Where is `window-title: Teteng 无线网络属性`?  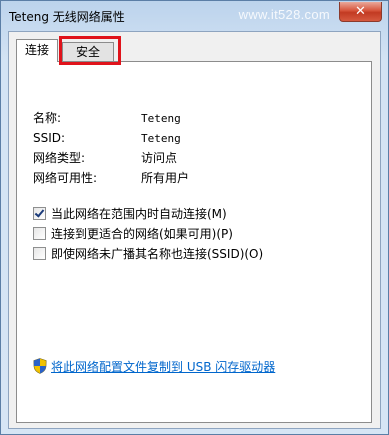
window-title: Teteng 无线网络属性 is located at coordinates (67, 17).